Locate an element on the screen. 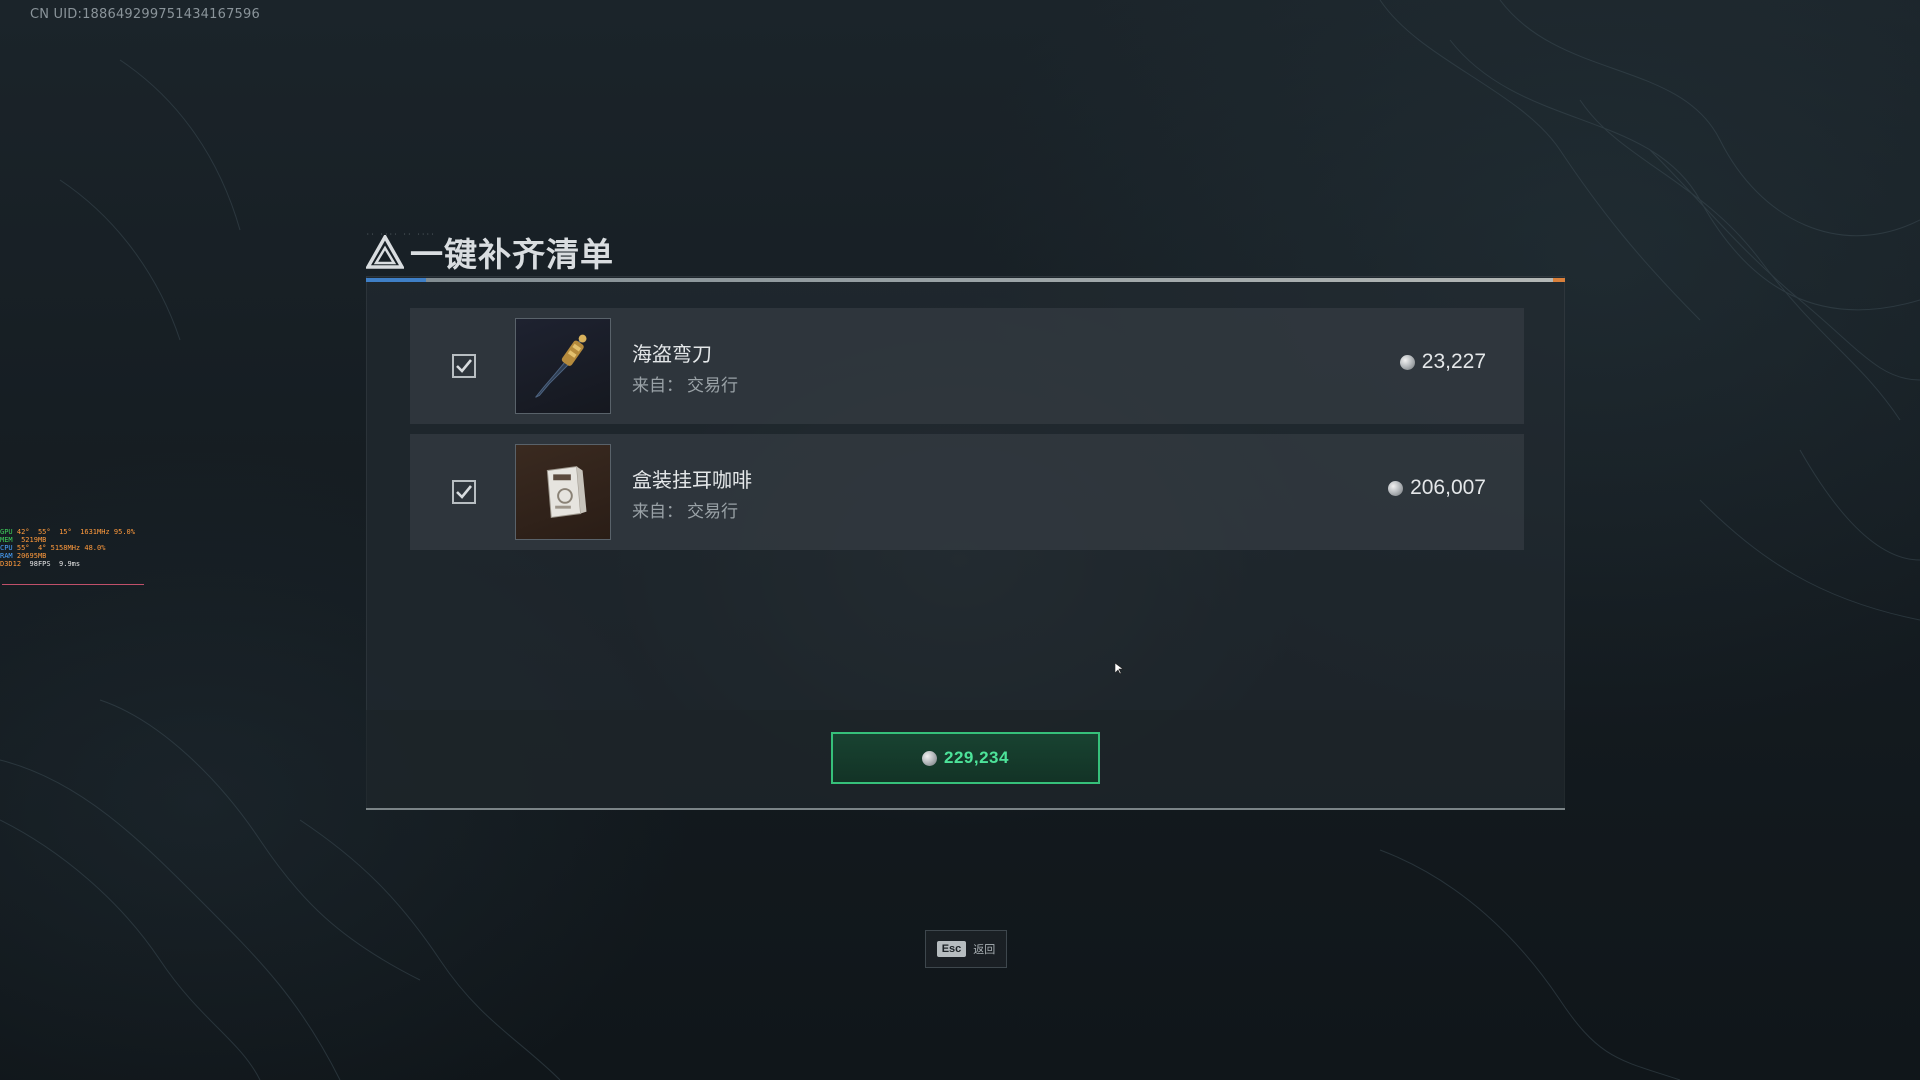 The height and width of the screenshot is (1080, 1920). item-price-value: 23,227 is located at coordinates (1453, 361).